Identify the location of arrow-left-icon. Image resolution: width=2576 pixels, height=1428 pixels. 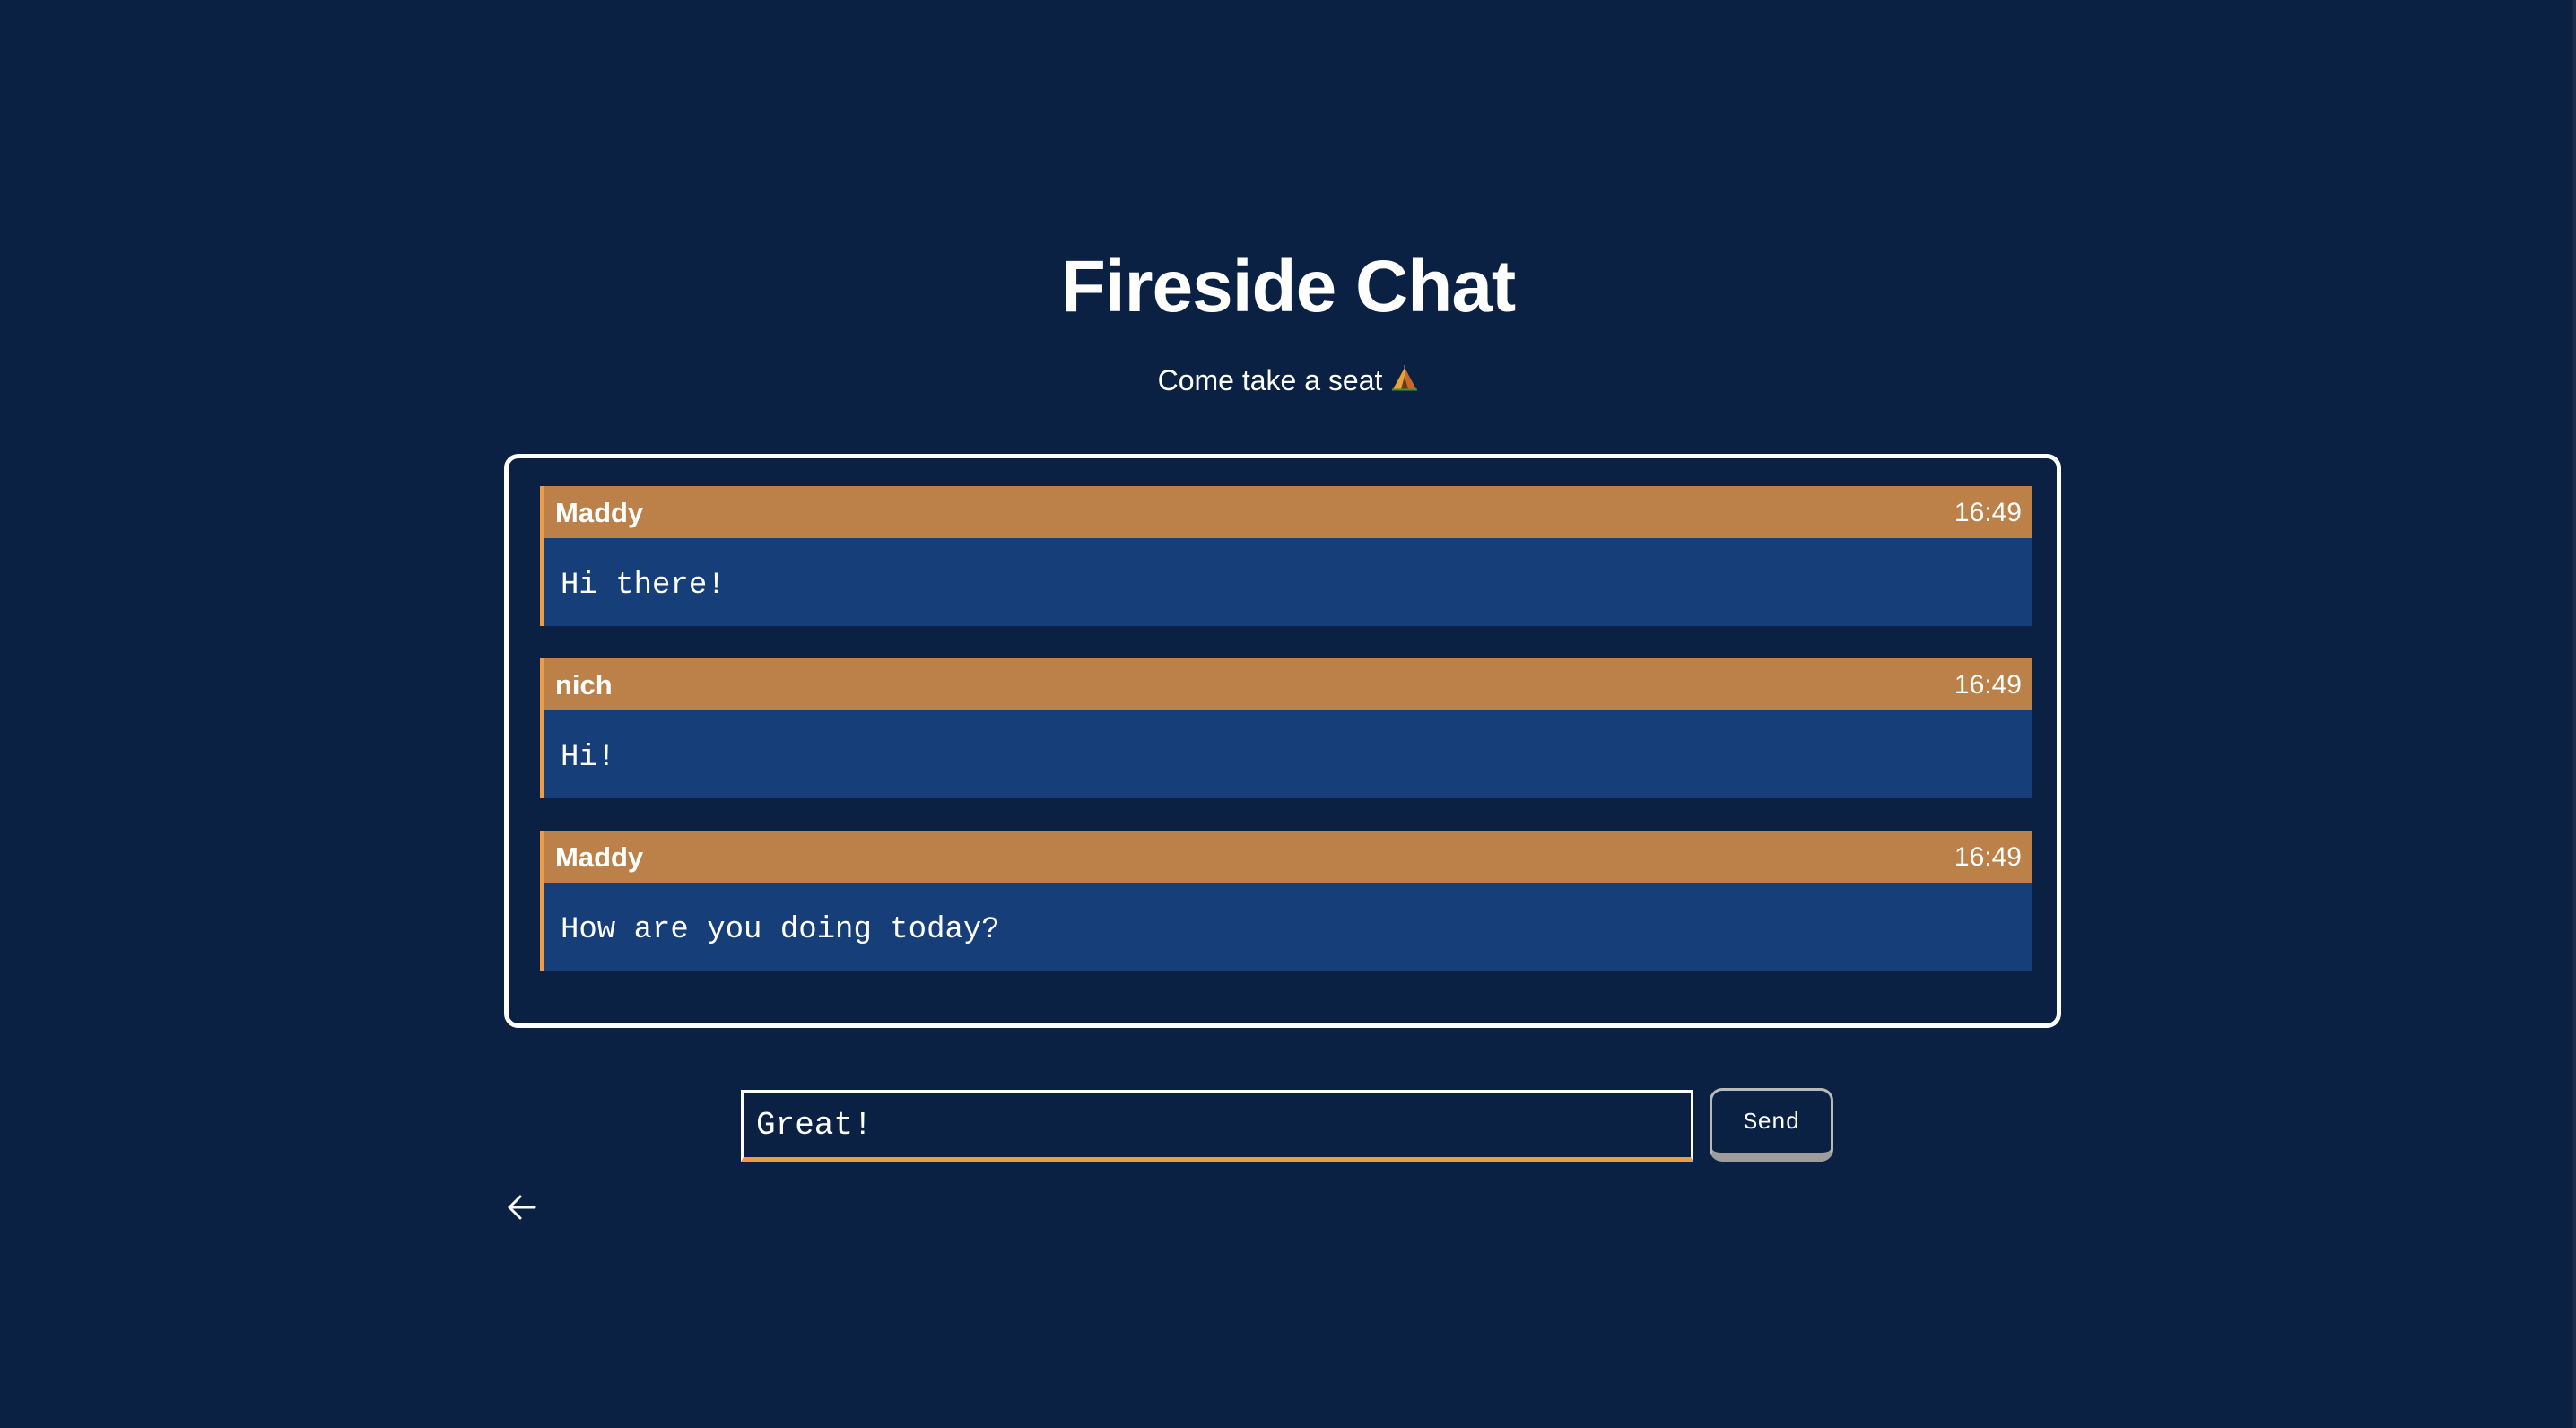
(522, 1209).